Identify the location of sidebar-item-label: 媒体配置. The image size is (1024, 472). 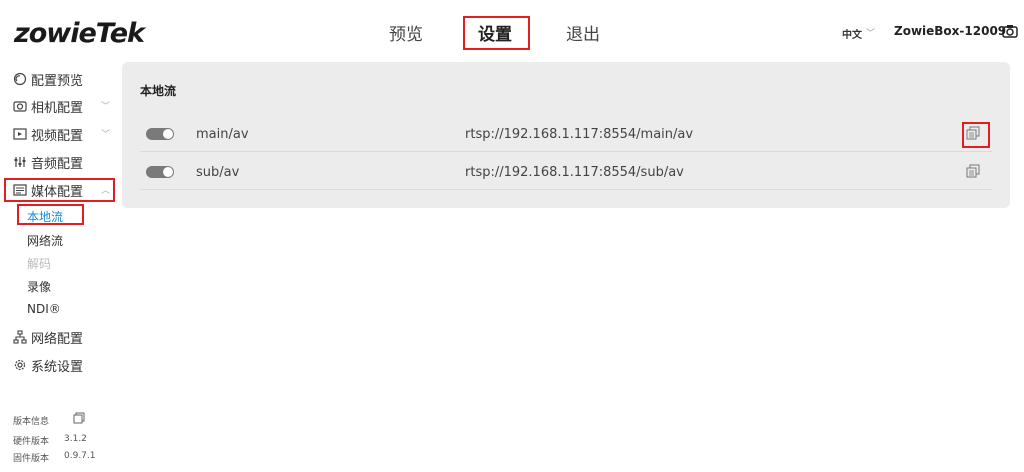
(57, 192).